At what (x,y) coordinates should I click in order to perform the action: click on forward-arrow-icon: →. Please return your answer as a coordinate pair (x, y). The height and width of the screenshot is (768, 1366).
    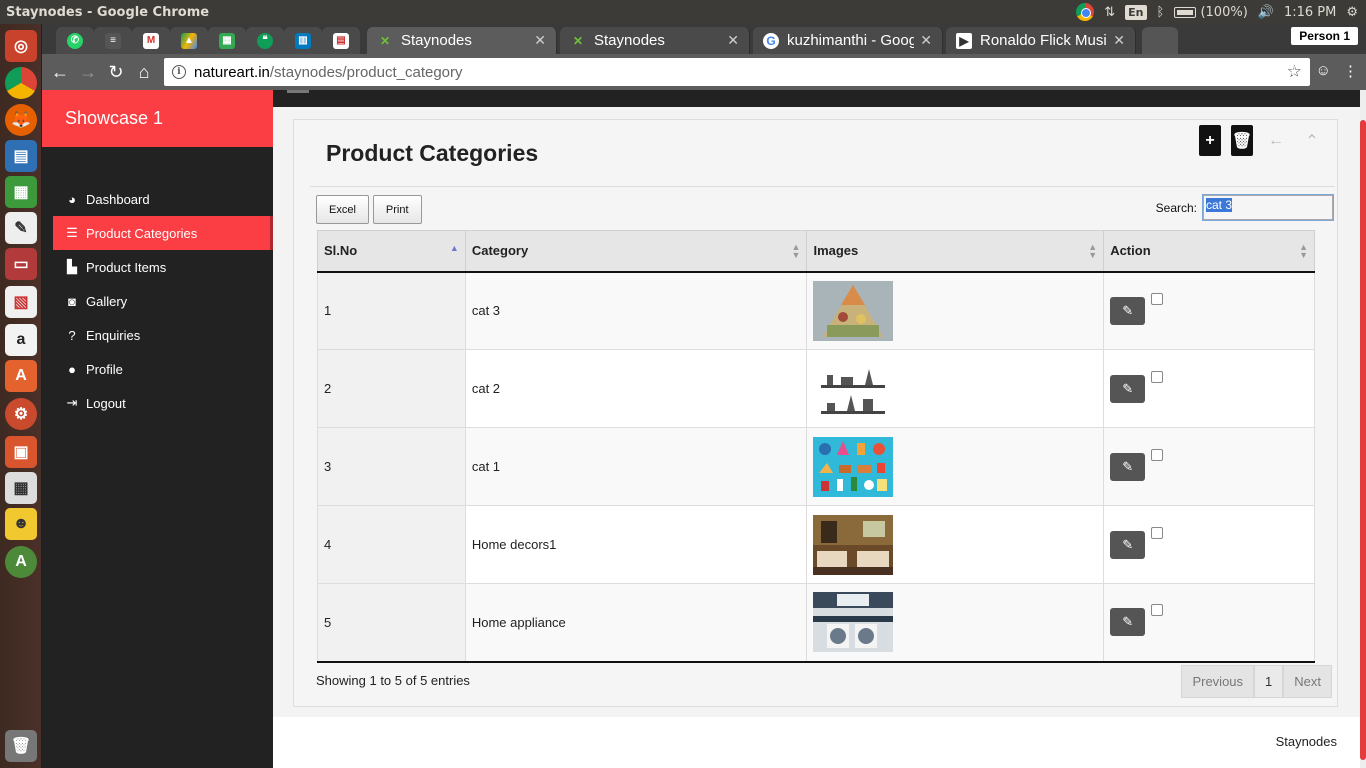
    Looking at the image, I should click on (88, 72).